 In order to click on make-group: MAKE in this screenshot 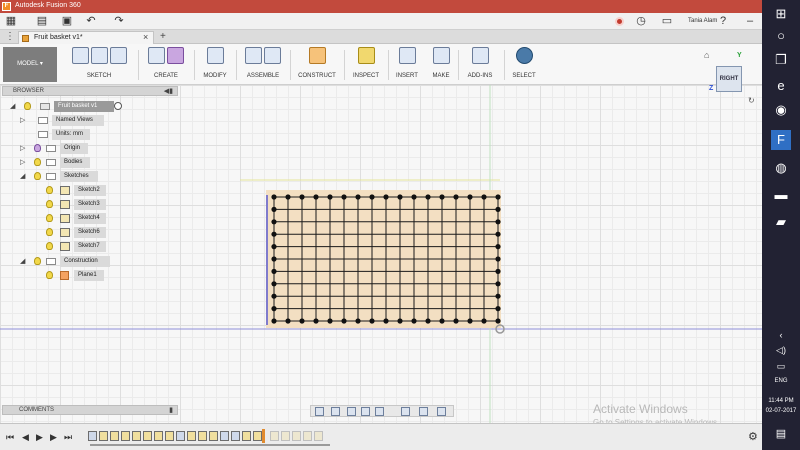, I will do `click(441, 65)`.